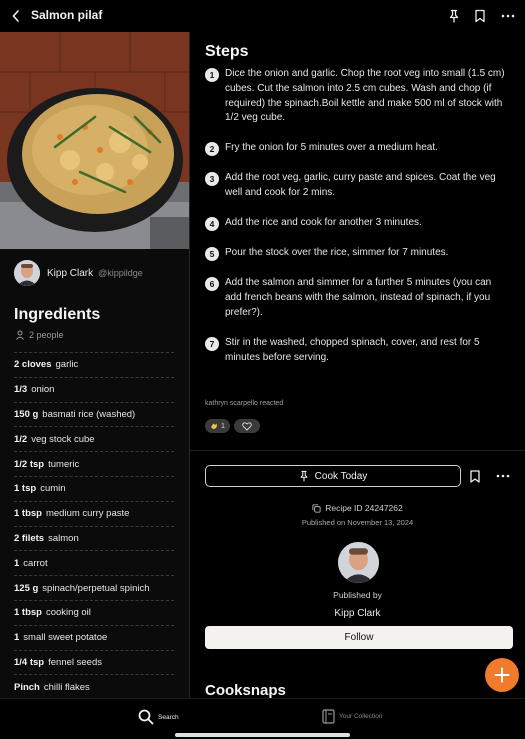  I want to click on publisher-name: Kipp Clark, so click(357, 613).